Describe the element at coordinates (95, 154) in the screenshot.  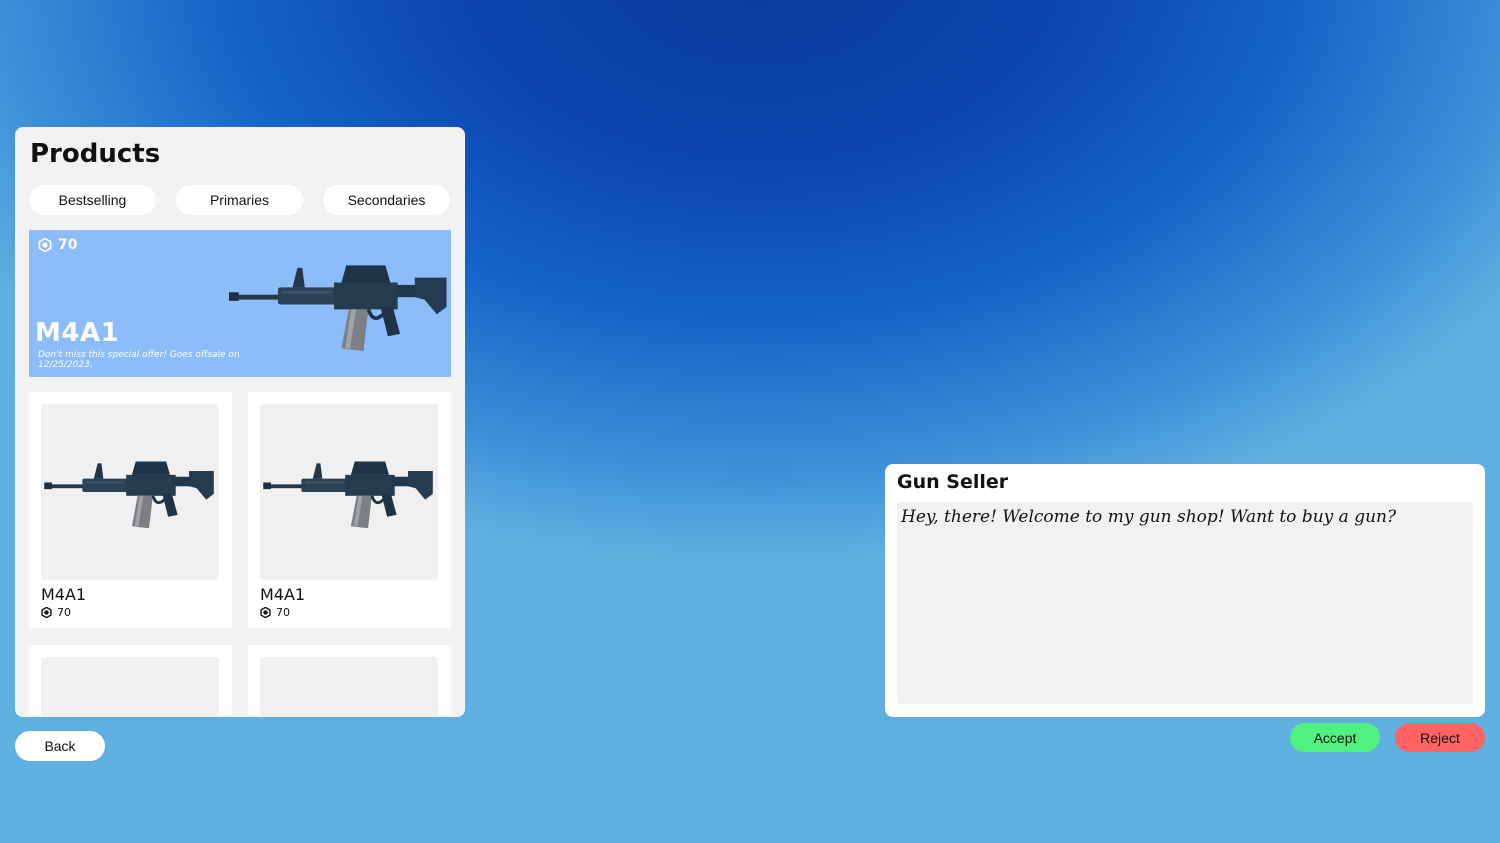
I see `products-title: Products` at that location.